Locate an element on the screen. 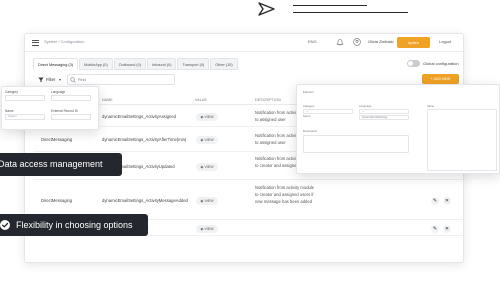  tab-outbound: Outbound (0) is located at coordinates (130, 64).